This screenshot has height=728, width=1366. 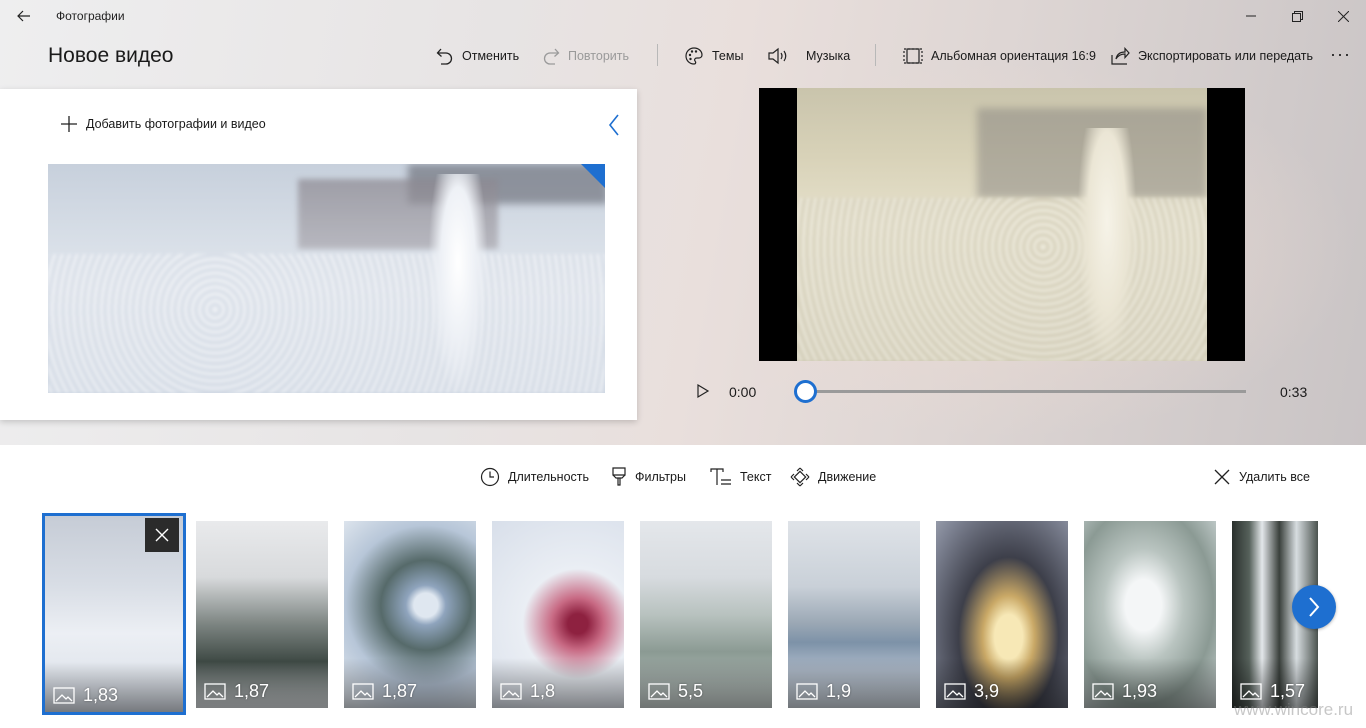 I want to click on text-icon, so click(x=720, y=476).